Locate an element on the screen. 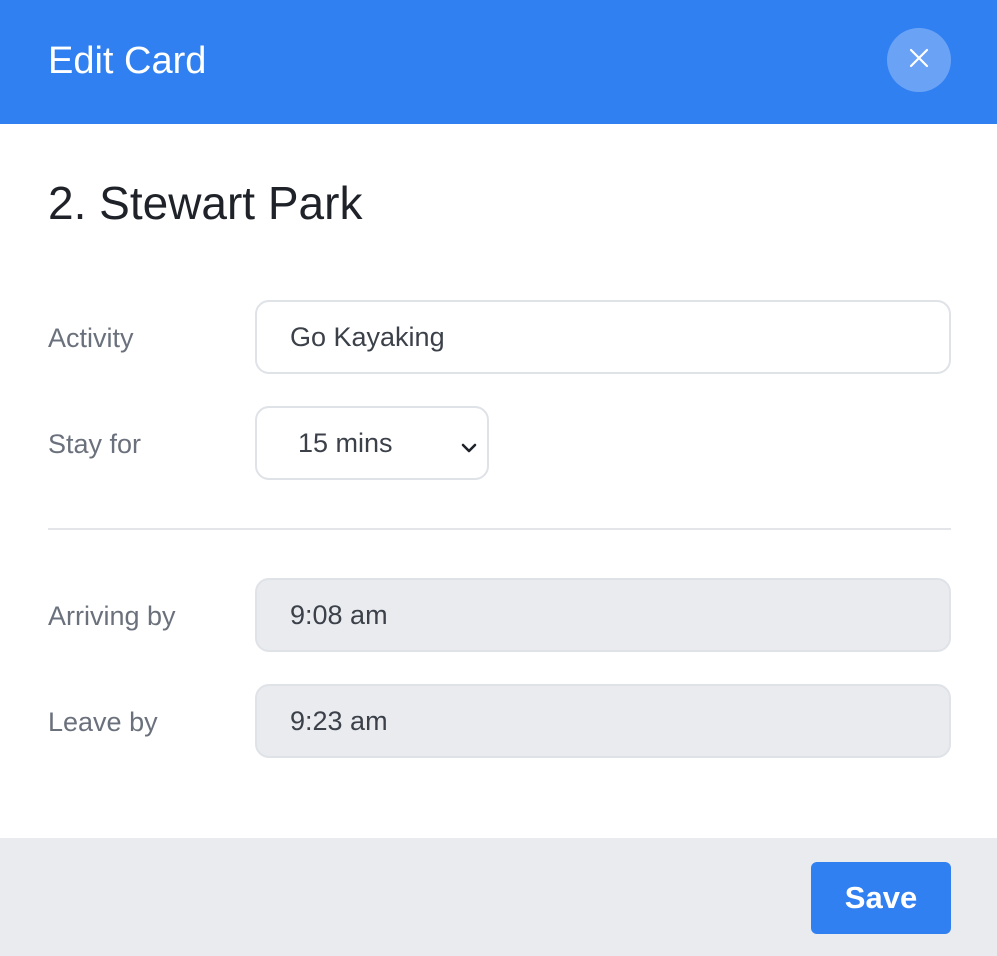  arriving-by-field: 9:08 am is located at coordinates (603, 615).